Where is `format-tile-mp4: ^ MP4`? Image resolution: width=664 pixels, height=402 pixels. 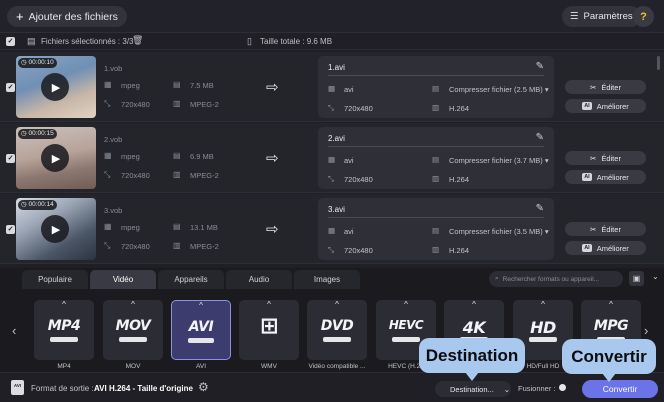
format-tile-mp4: ^ MP4 is located at coordinates (64, 330).